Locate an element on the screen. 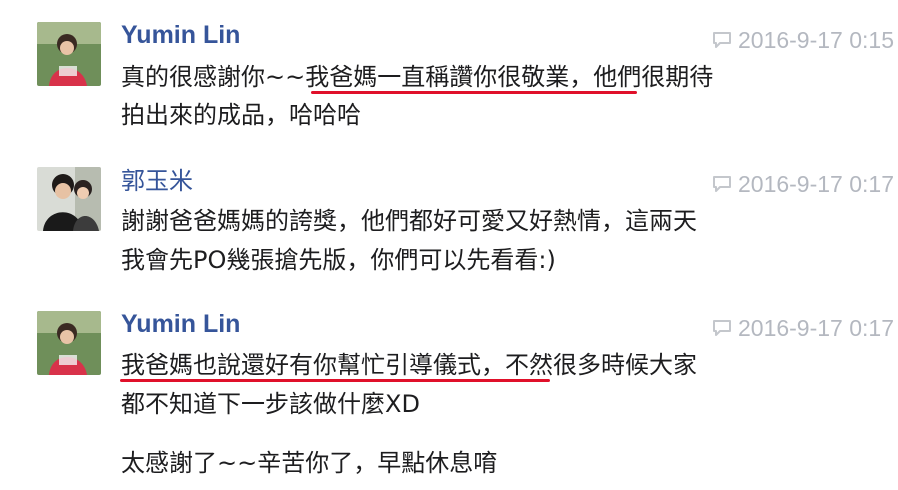 The width and height of the screenshot is (898, 490). comment-text-line-2: 拍出來的成品，哈哈哈 is located at coordinates (241, 115).